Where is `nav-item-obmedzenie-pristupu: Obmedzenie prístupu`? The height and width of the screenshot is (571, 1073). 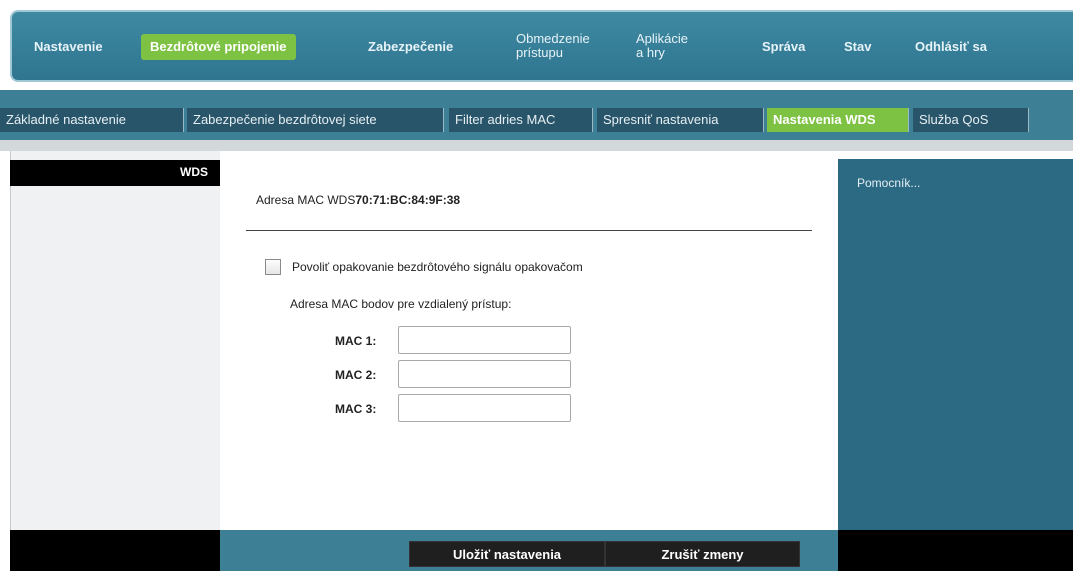 nav-item-obmedzenie-pristupu: Obmedzenie prístupu is located at coordinates (553, 46).